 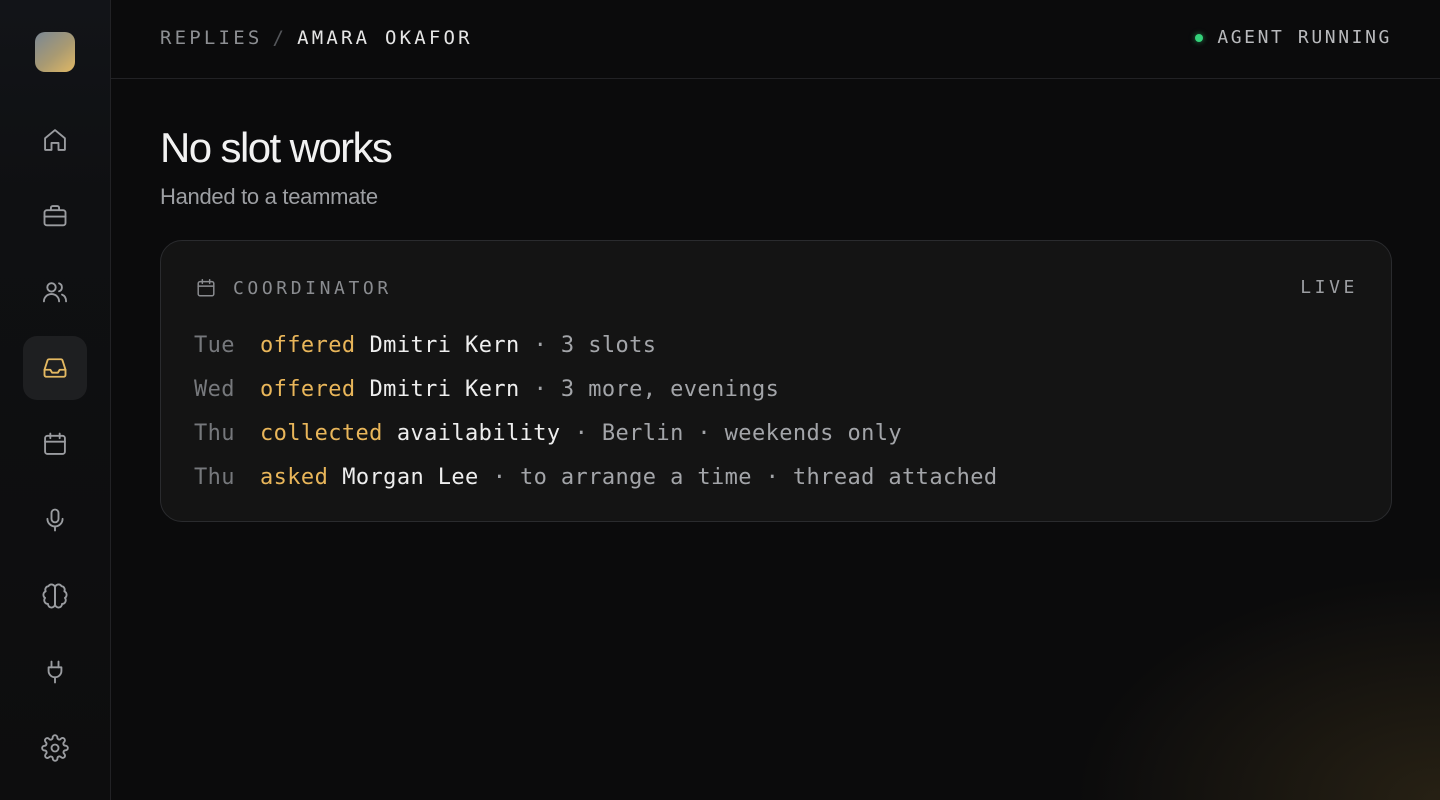 I want to click on nav-calendar, so click(x=55, y=444).